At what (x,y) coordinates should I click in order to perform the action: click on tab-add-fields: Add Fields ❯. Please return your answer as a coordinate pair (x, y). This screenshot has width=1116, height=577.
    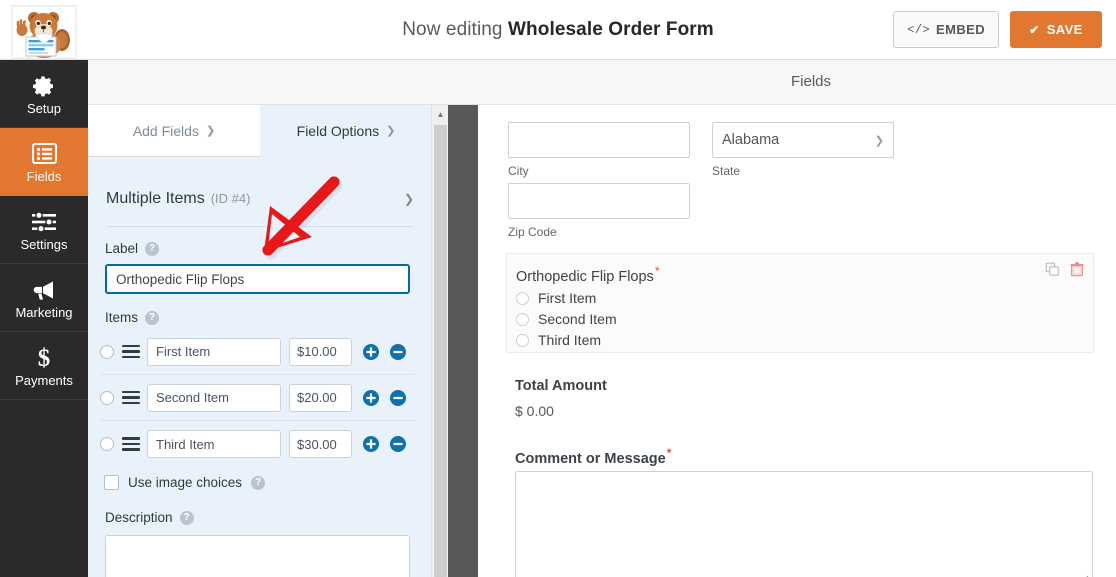
    Looking at the image, I should click on (174, 131).